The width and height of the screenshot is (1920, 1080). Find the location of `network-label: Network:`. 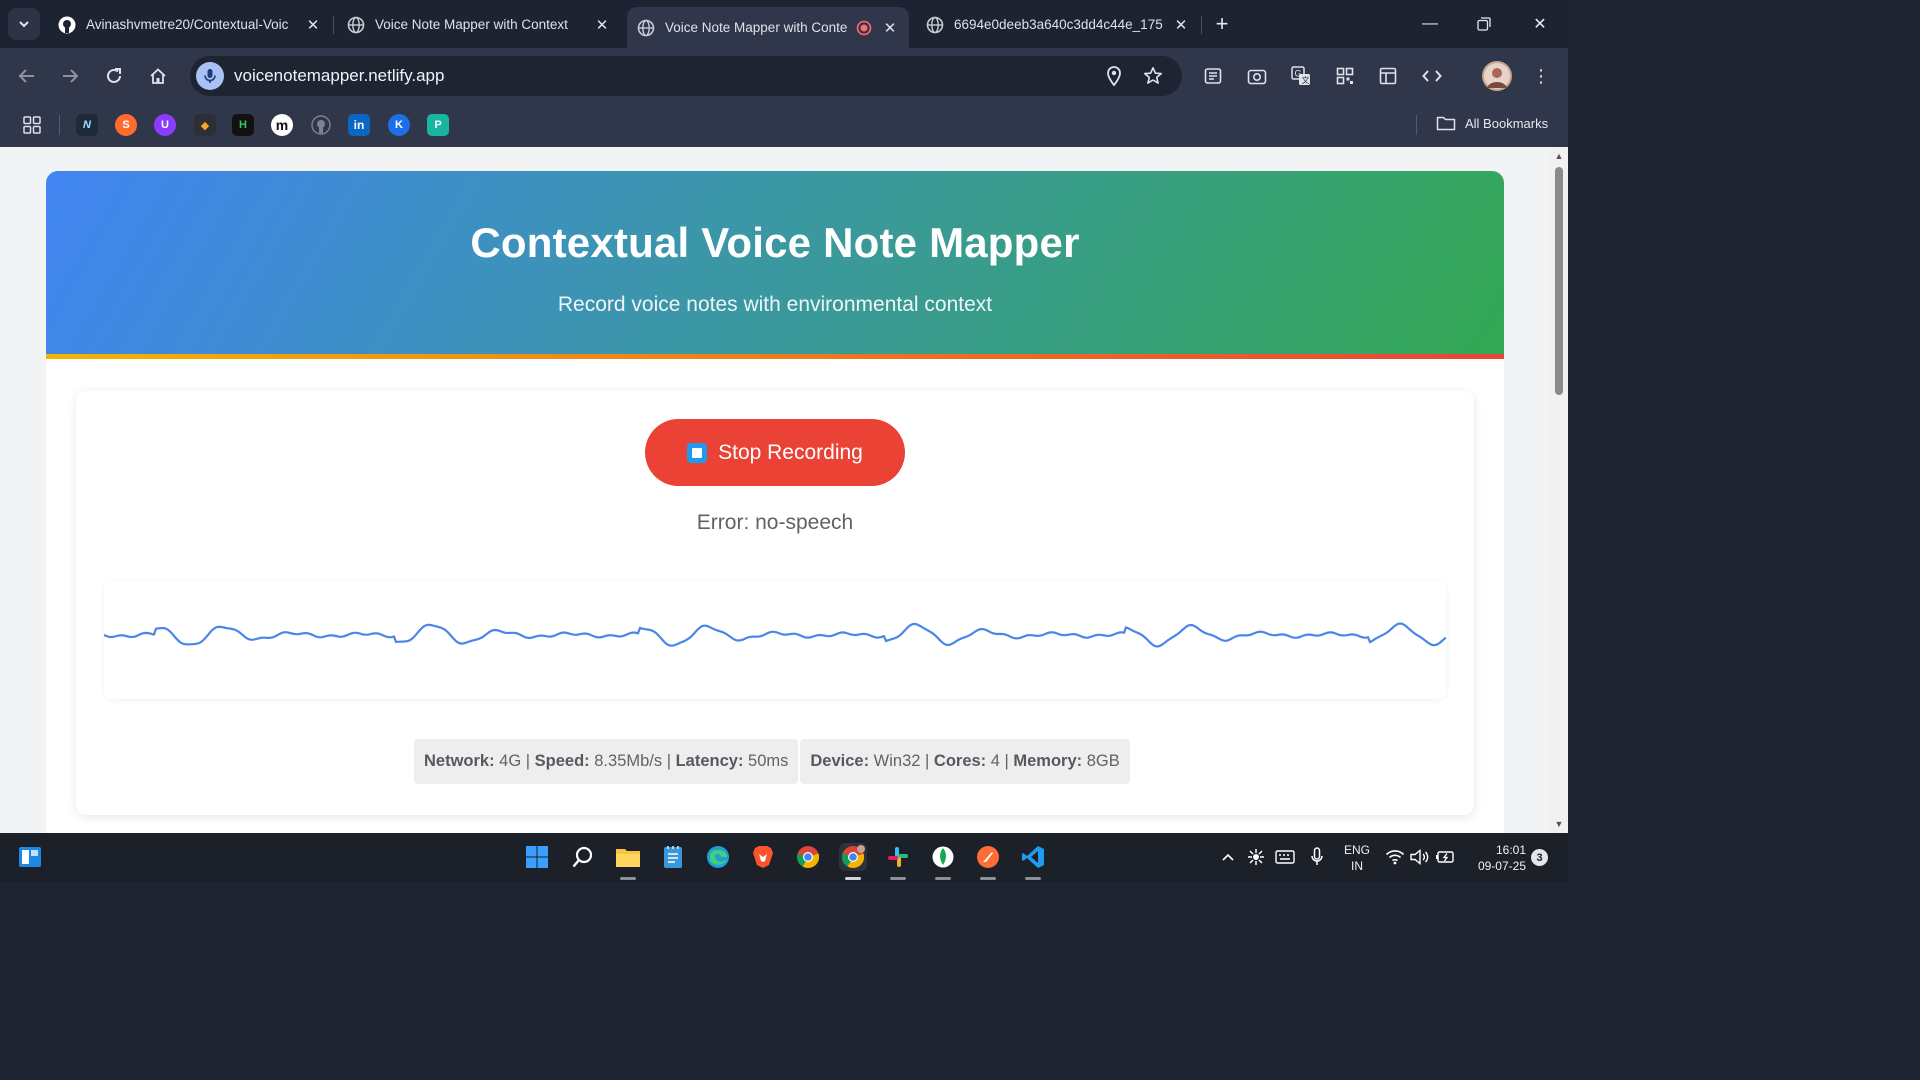

network-label: Network: is located at coordinates (459, 761).